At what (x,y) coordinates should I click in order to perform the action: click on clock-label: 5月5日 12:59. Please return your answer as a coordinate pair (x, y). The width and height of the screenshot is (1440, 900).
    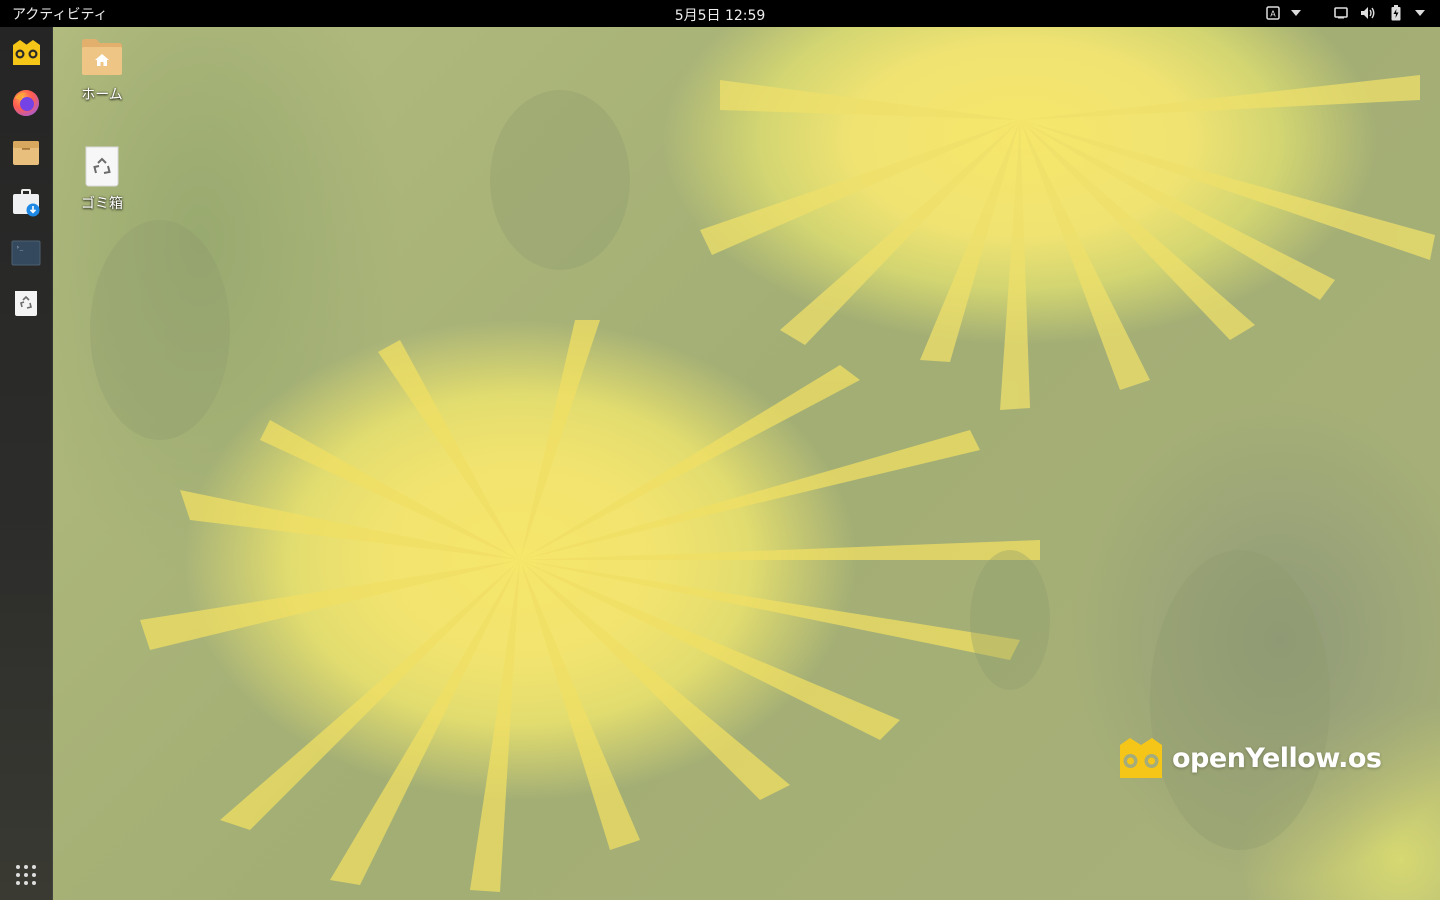
    Looking at the image, I should click on (720, 16).